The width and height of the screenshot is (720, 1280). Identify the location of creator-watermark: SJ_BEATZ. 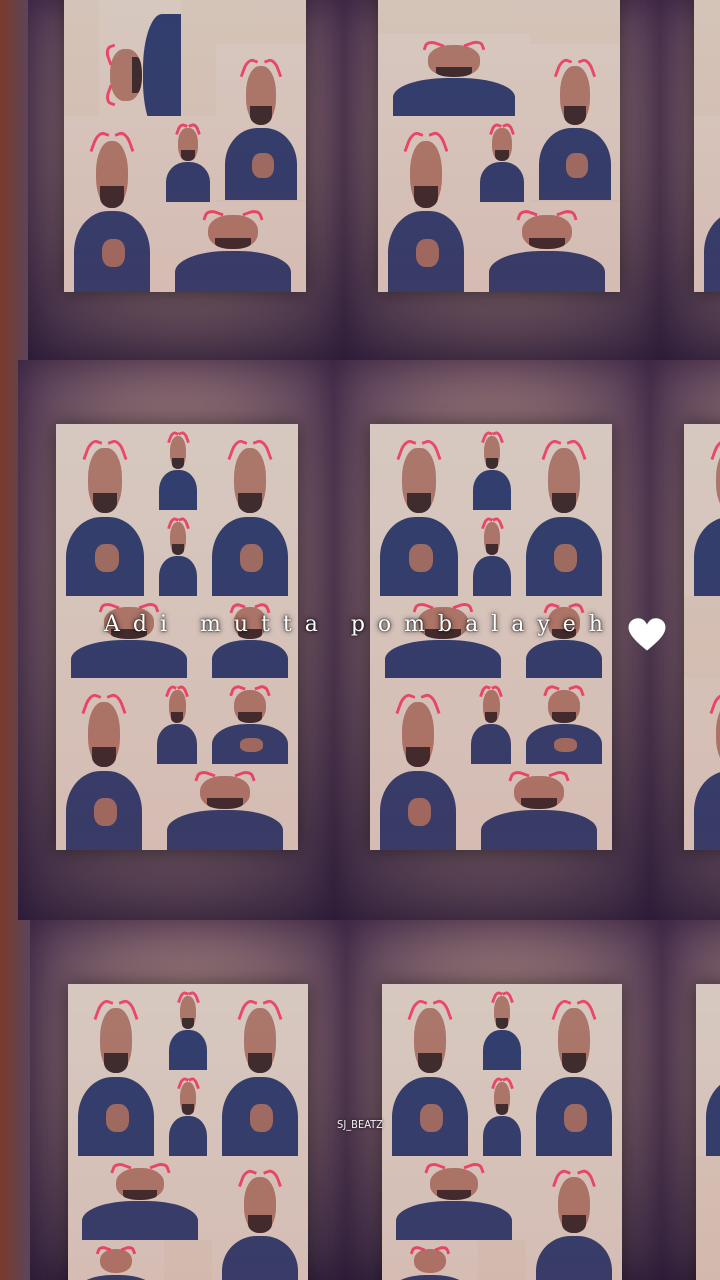
(360, 1124).